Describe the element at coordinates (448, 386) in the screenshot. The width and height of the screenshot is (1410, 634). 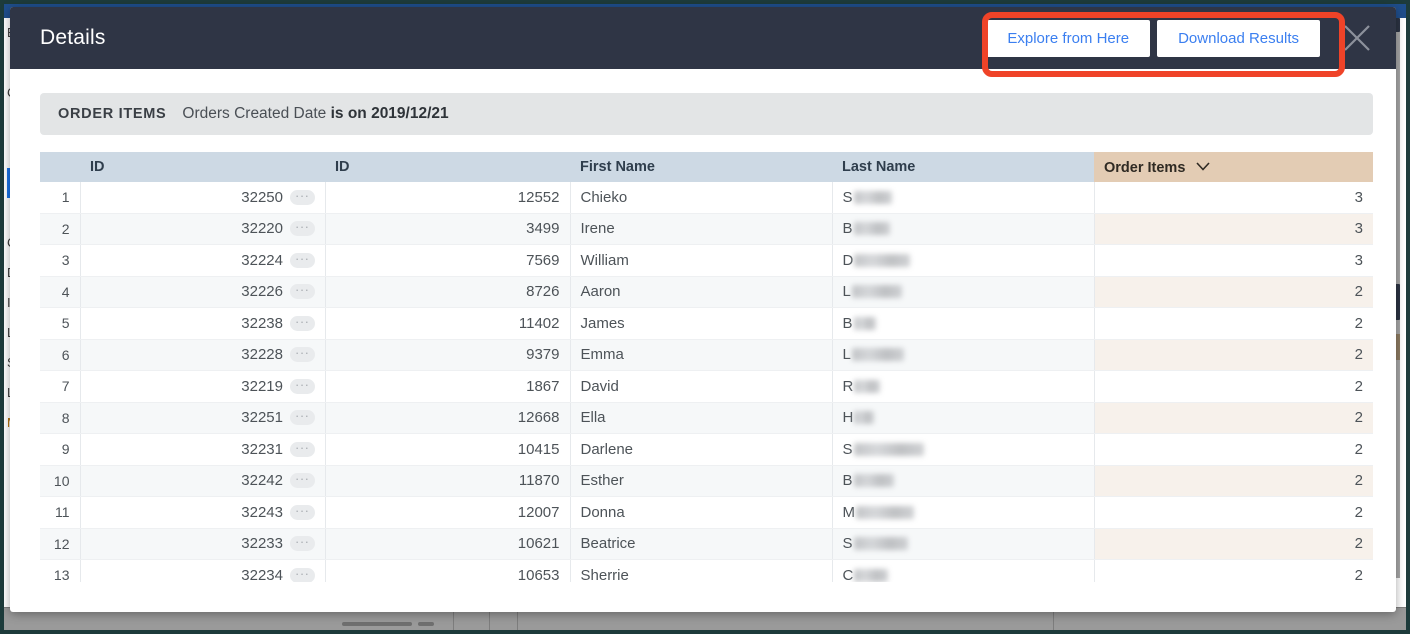
I see `cell-user-id: 1867` at that location.